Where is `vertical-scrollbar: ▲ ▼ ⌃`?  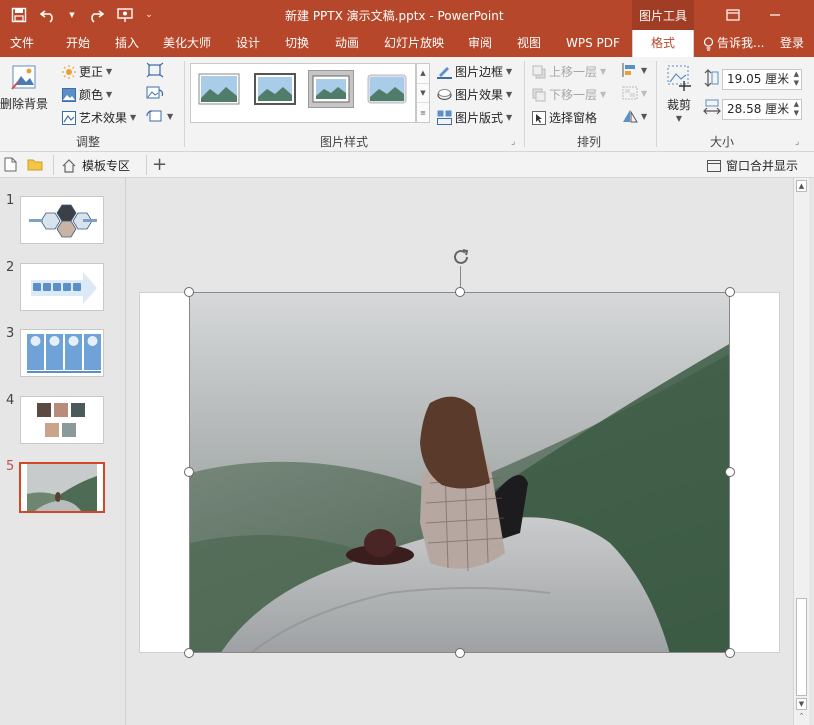
vertical-scrollbar: ▲ ▼ ⌃ is located at coordinates (801, 451).